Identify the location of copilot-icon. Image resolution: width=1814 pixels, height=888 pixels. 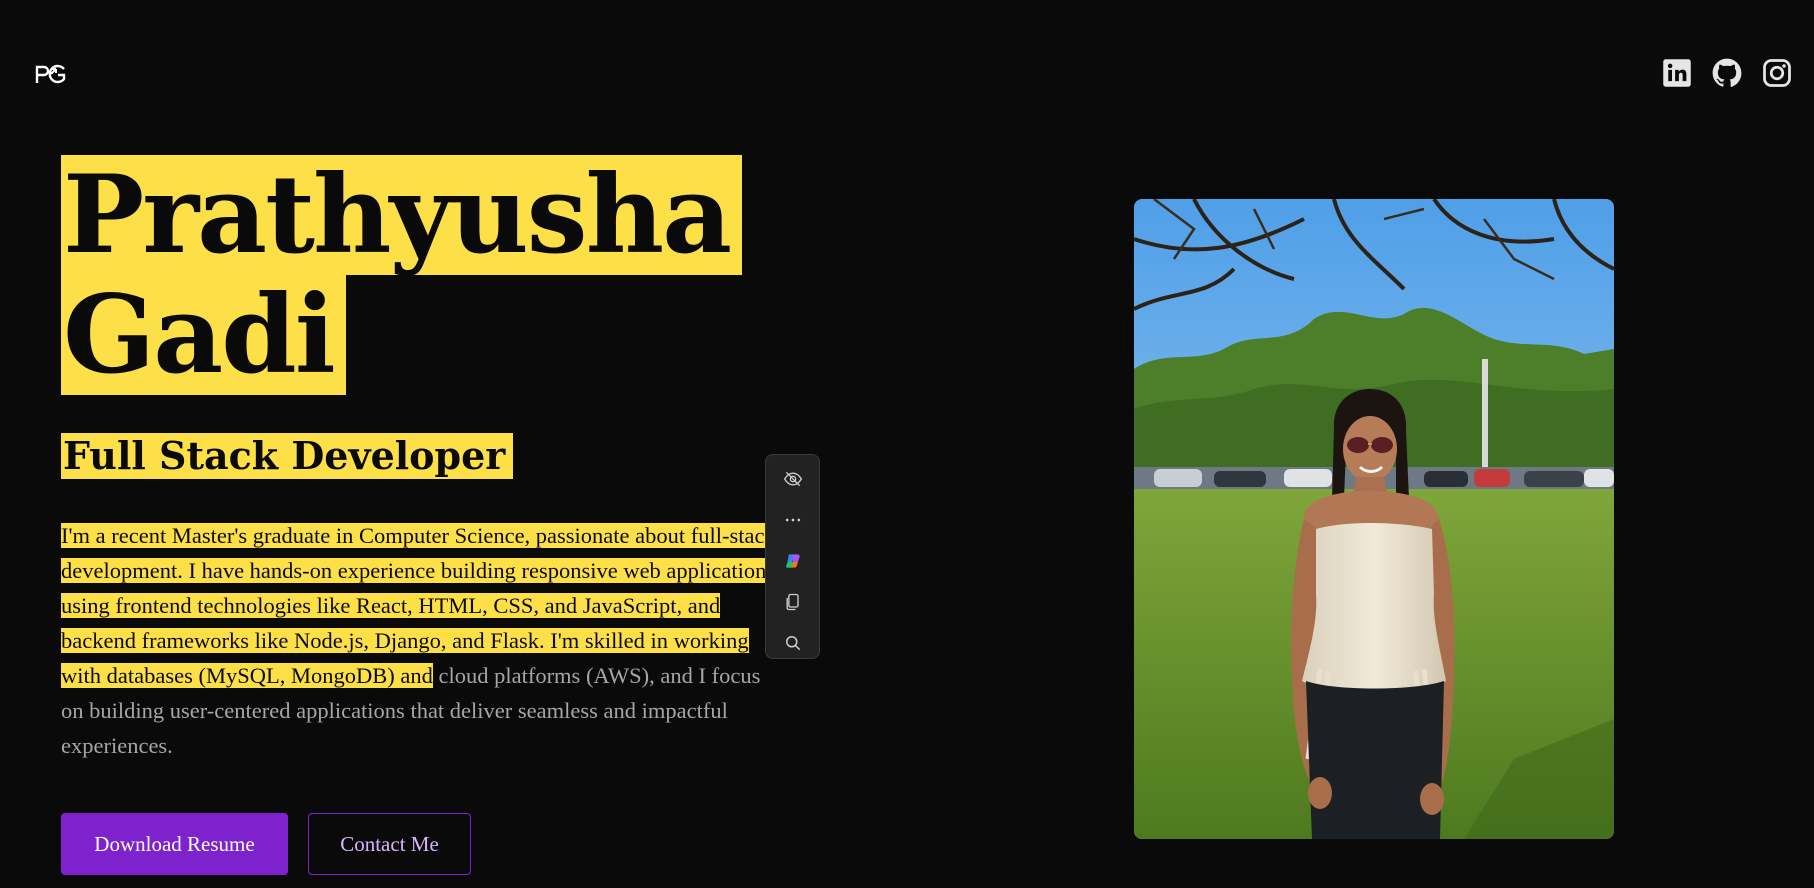
(793, 561).